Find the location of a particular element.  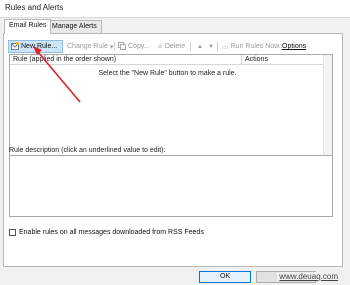

tab-email-rules: Email Rules is located at coordinates (28, 26).